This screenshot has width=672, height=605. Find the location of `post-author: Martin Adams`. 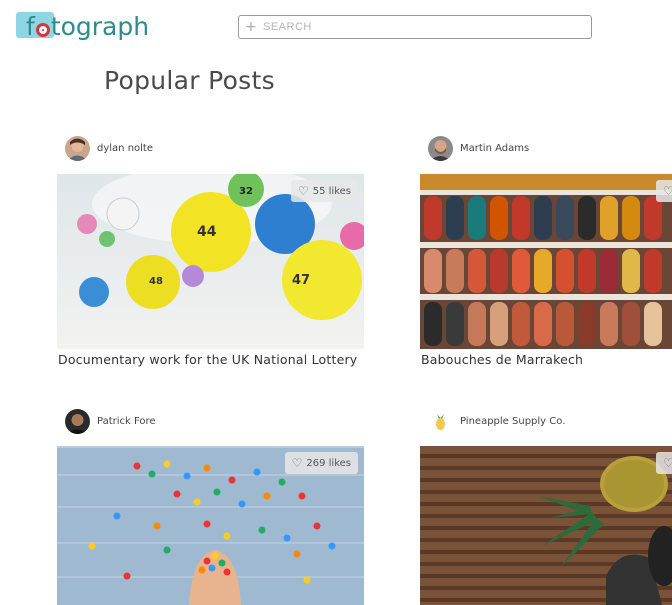

post-author: Martin Adams is located at coordinates (478, 148).